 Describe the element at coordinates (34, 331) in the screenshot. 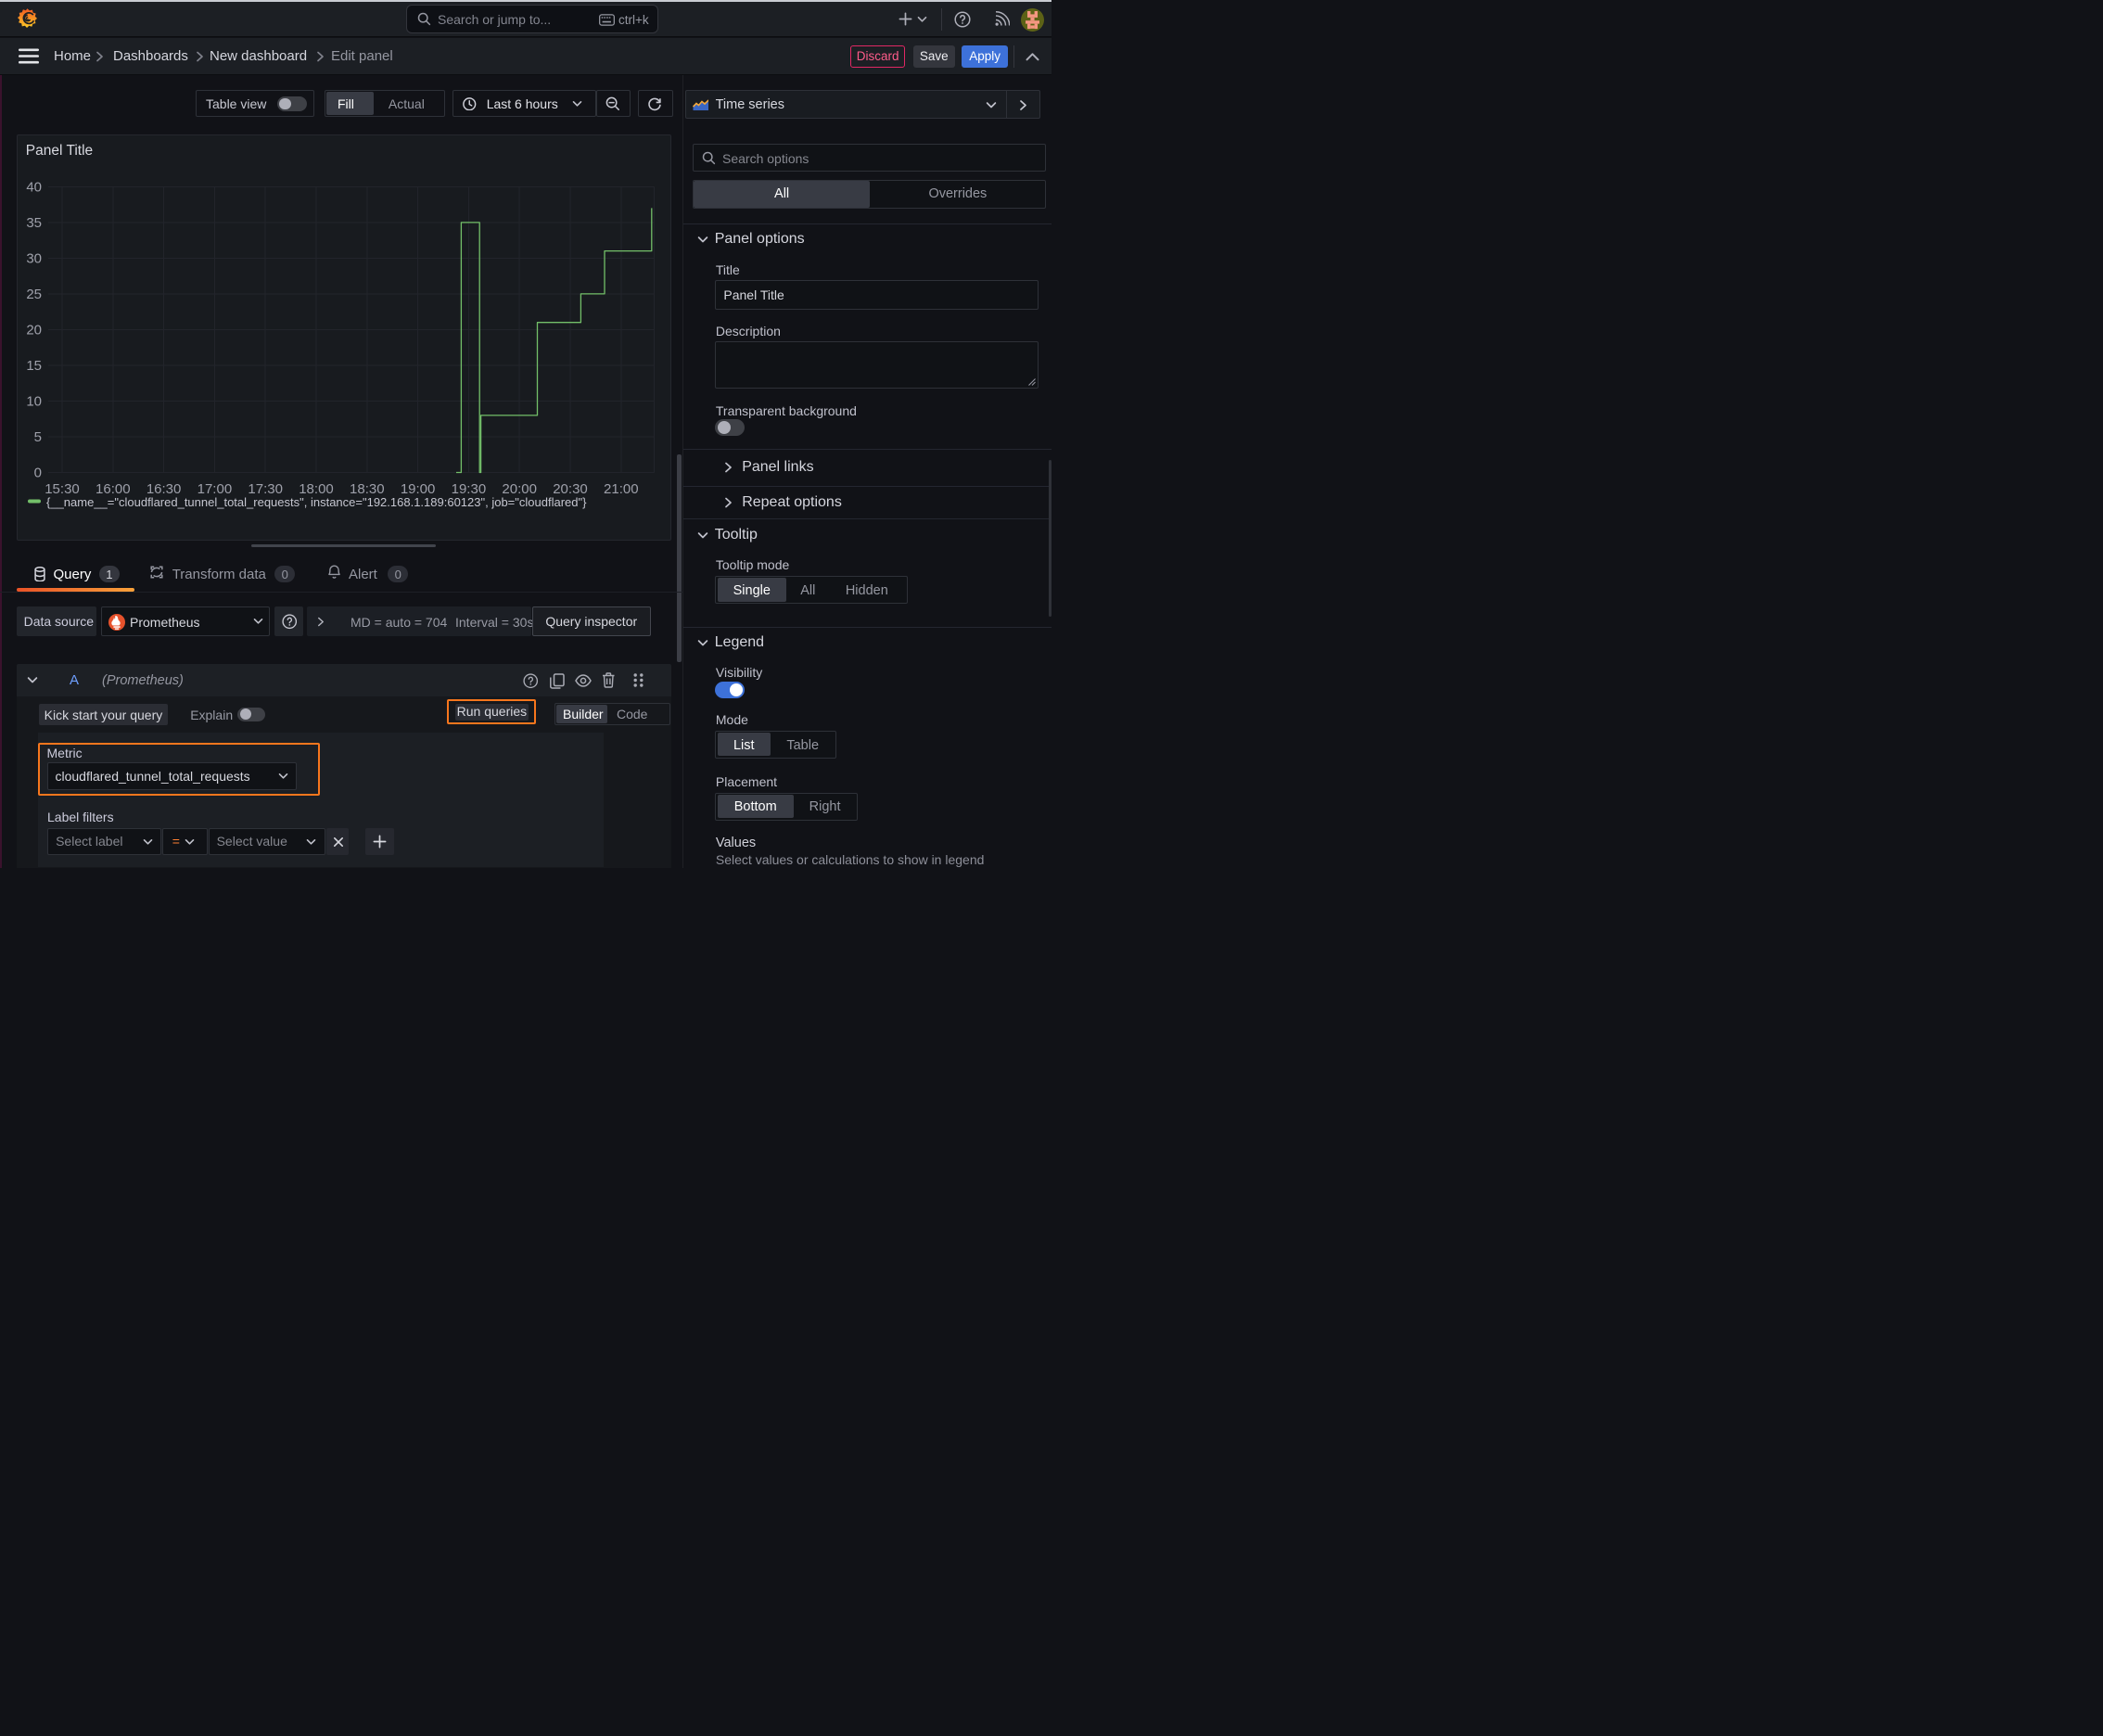

I see `svg-text: 20` at that location.